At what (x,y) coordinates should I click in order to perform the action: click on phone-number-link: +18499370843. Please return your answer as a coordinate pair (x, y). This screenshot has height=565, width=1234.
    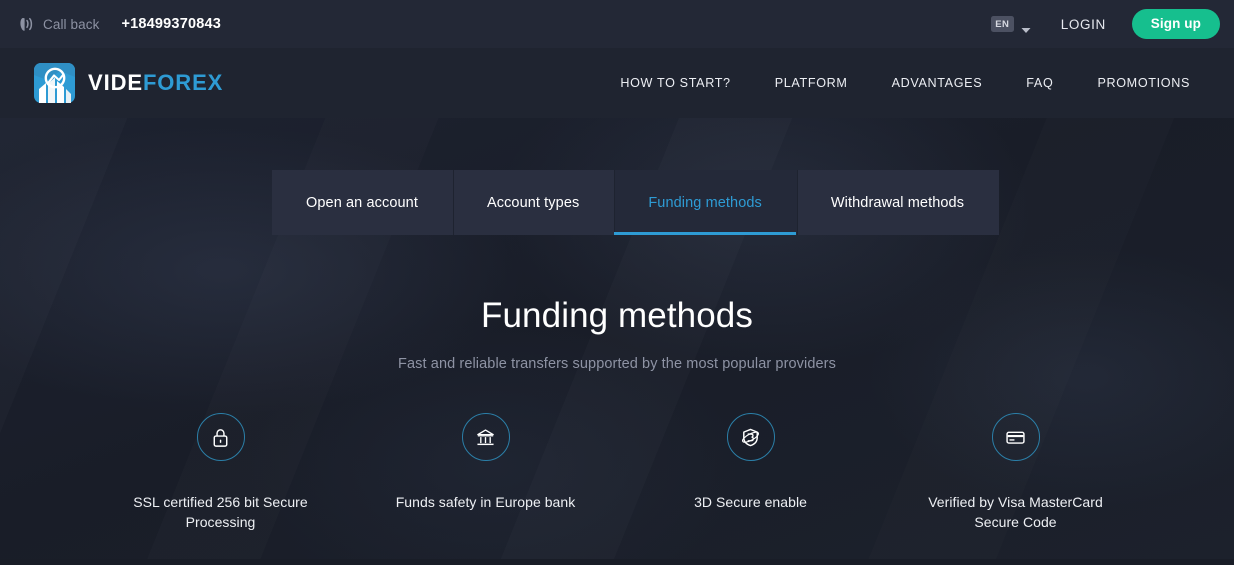
    Looking at the image, I should click on (171, 24).